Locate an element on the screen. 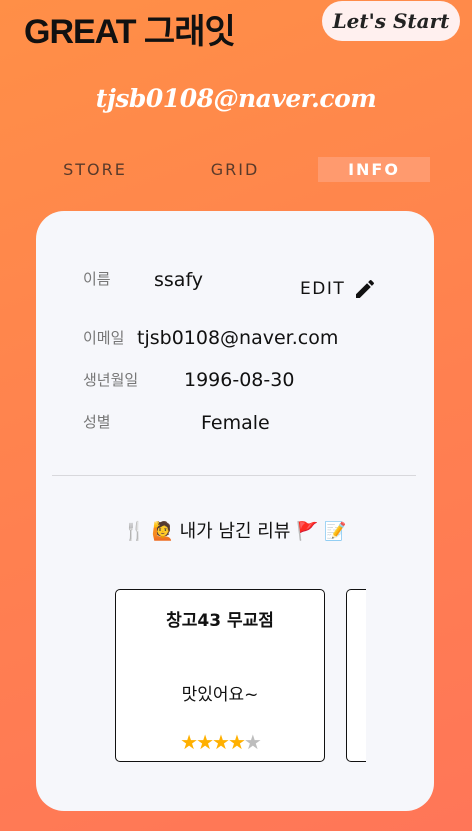 The height and width of the screenshot is (831, 472). review-card: 창고43 무교점 맛있어요~ ★★★★★ is located at coordinates (220, 675).